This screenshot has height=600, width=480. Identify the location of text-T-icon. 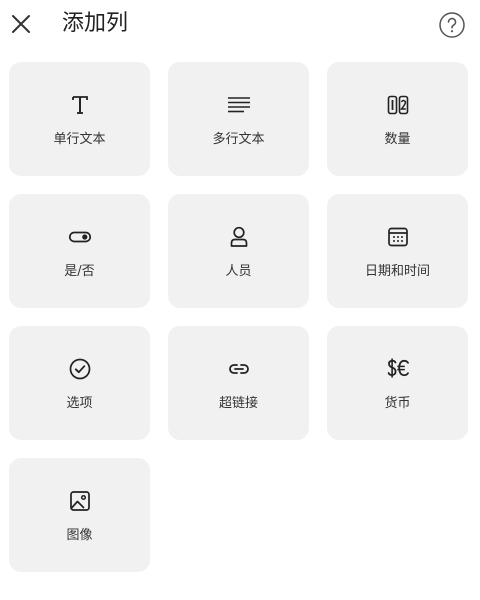
(80, 105).